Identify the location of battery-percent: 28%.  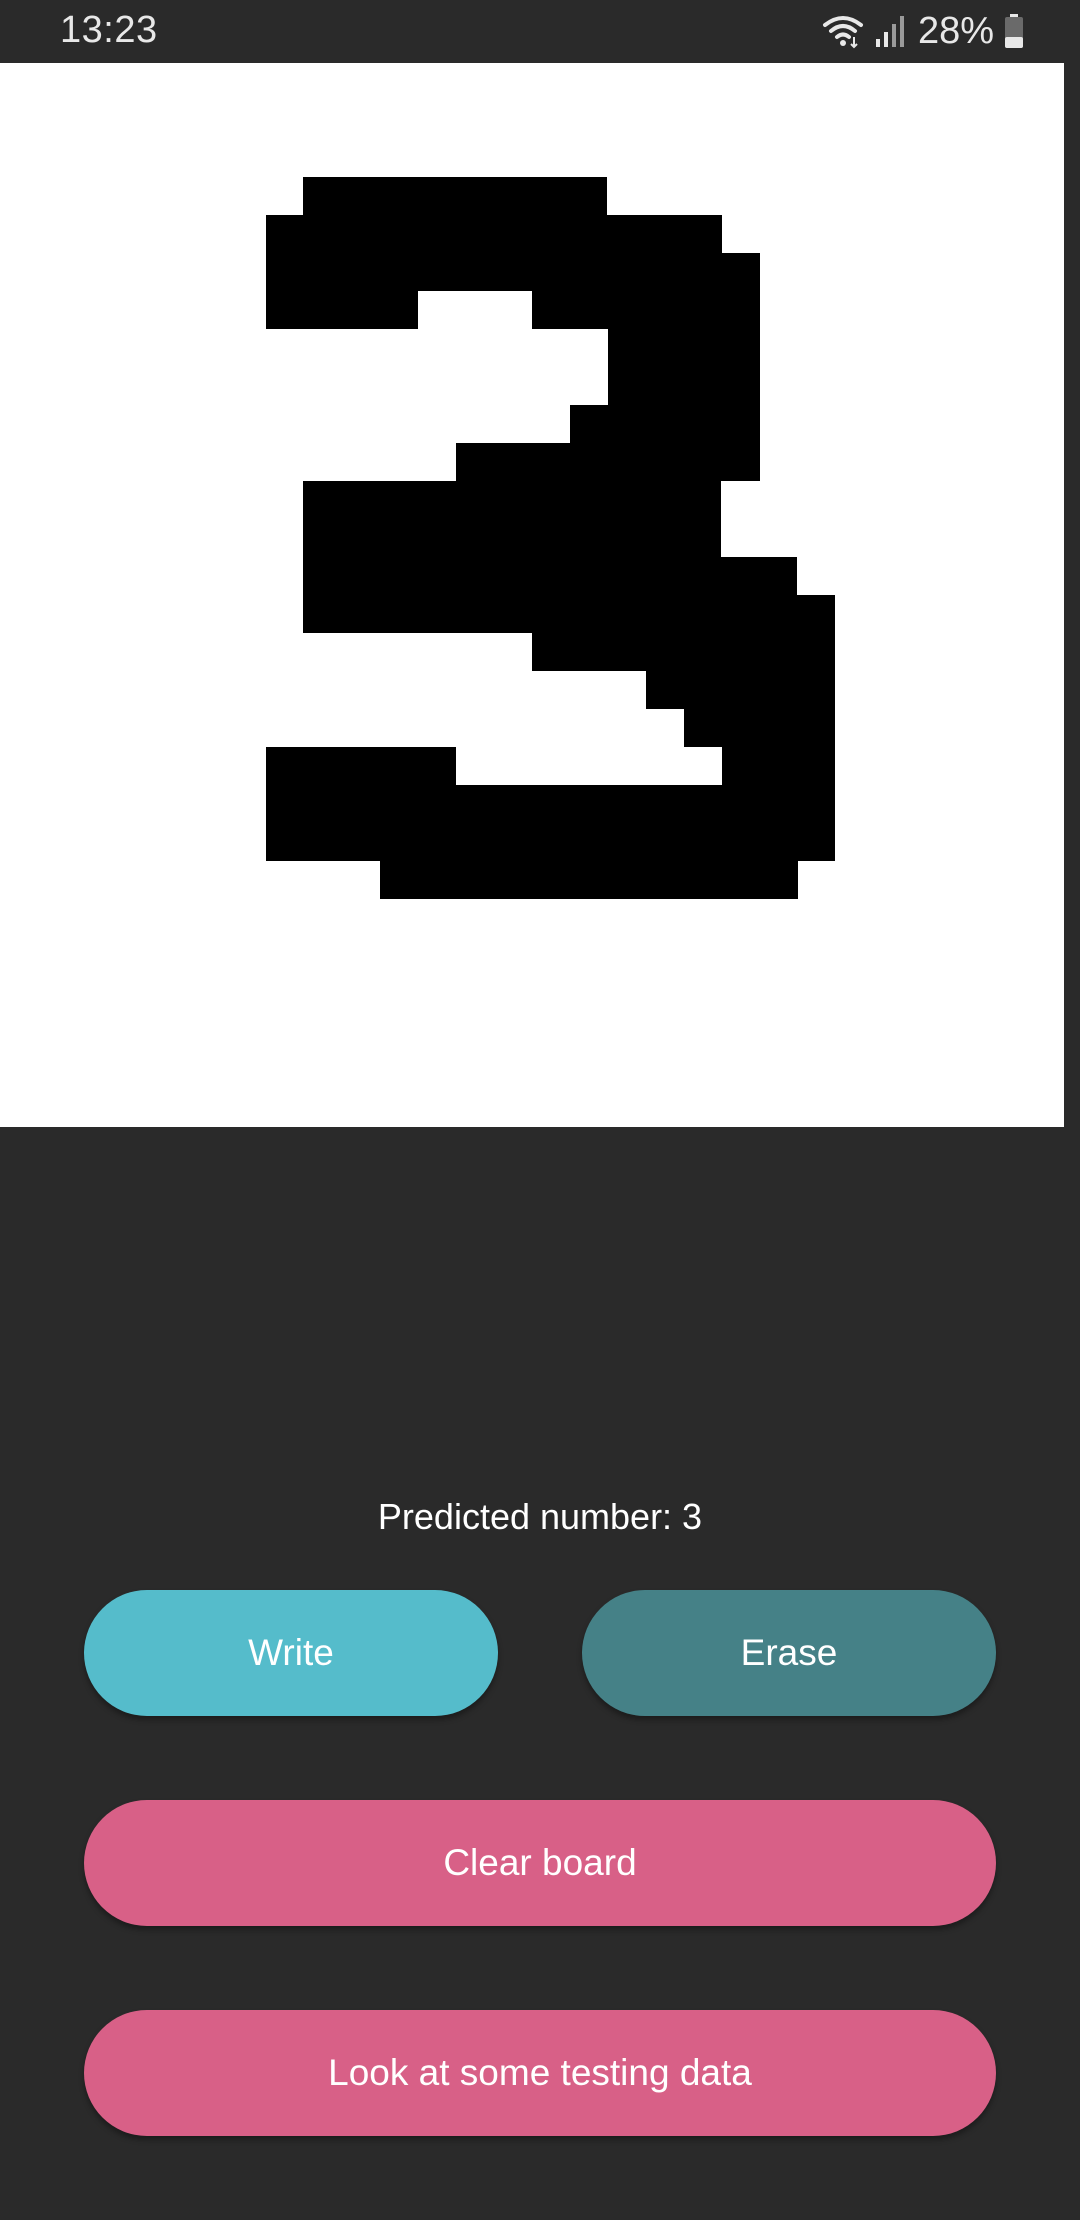
(955, 30).